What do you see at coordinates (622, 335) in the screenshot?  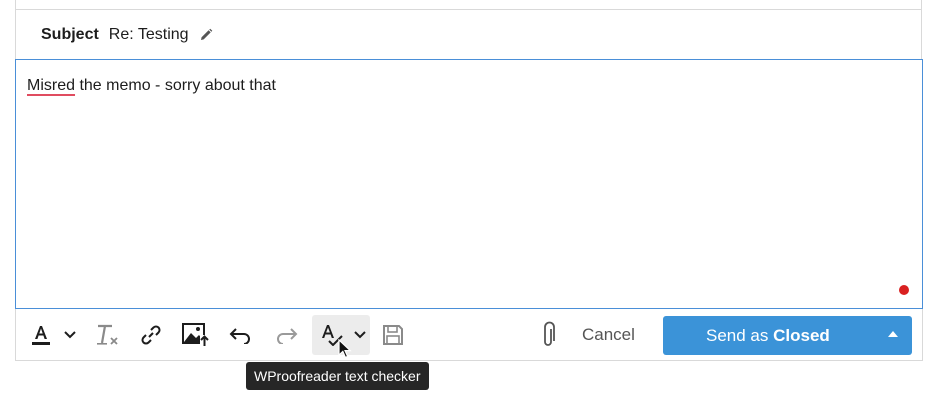 I see `cancel-button: Cancel` at bounding box center [622, 335].